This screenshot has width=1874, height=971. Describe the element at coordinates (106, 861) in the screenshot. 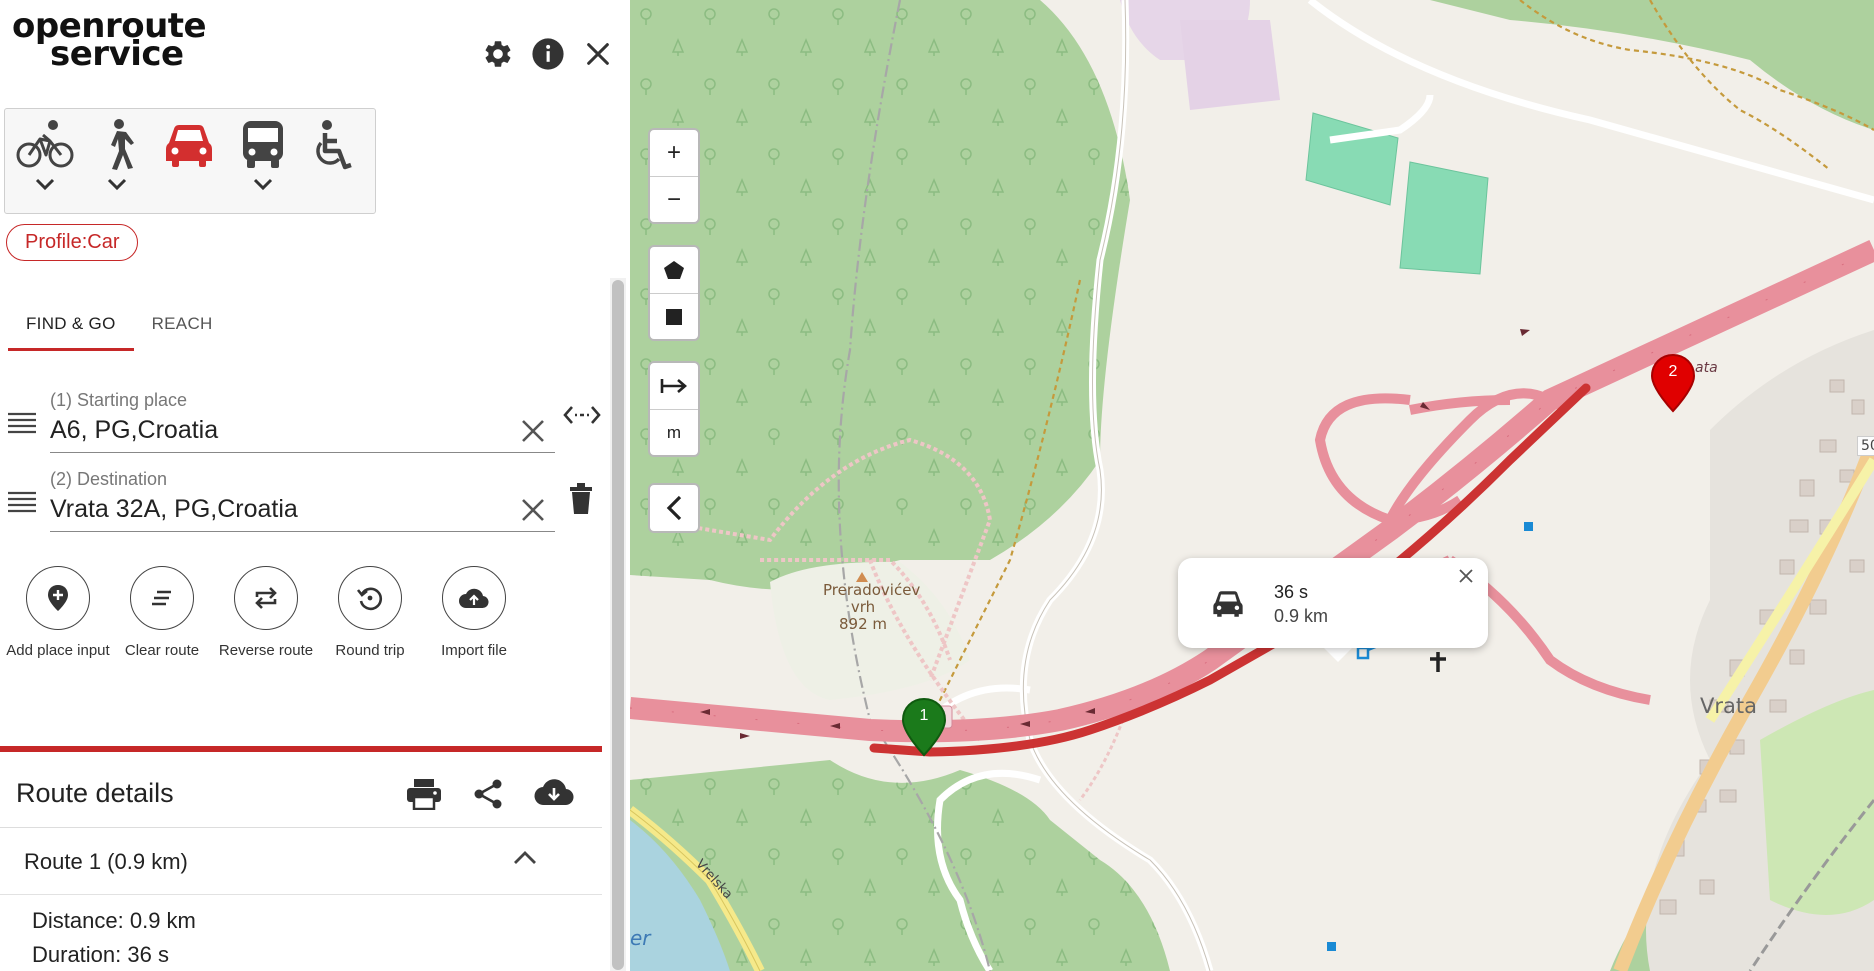

I see `route-title: Route 1 (0.9 km)` at that location.